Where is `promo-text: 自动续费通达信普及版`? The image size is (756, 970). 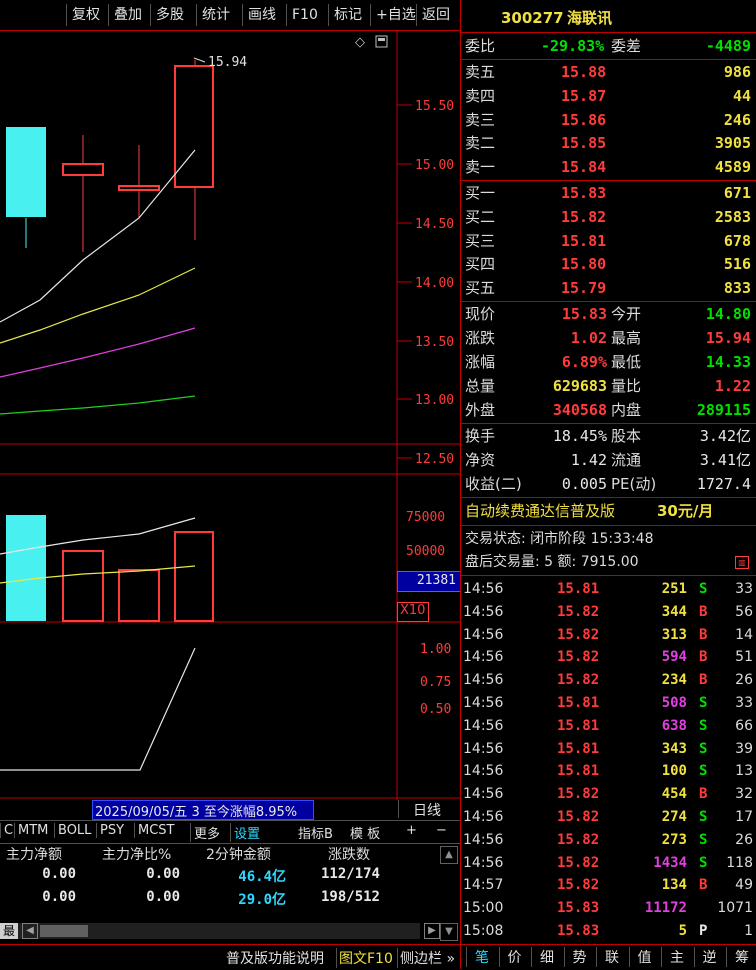 promo-text: 自动续费通达信普及版 is located at coordinates (540, 511).